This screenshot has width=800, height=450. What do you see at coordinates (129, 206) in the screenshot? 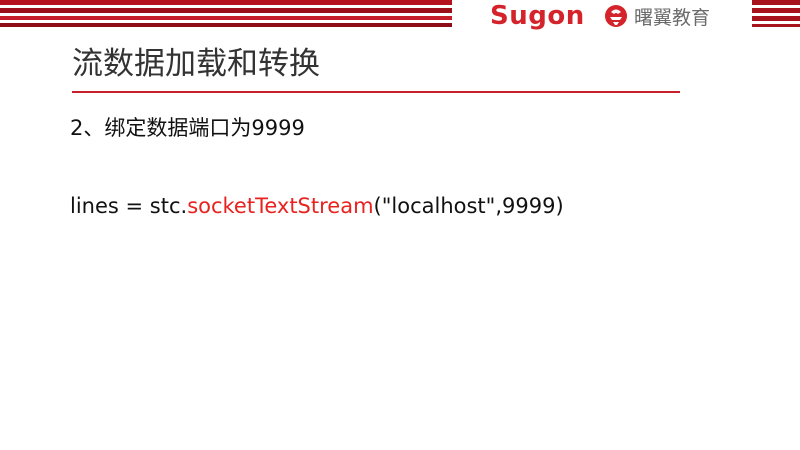
I see `code-prefix: lines = stc.` at bounding box center [129, 206].